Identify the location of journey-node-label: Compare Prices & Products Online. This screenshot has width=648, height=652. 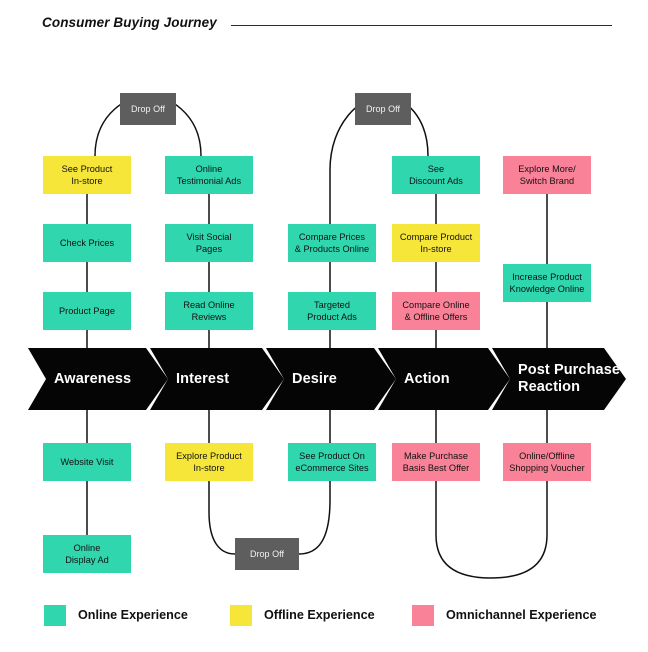
(332, 243).